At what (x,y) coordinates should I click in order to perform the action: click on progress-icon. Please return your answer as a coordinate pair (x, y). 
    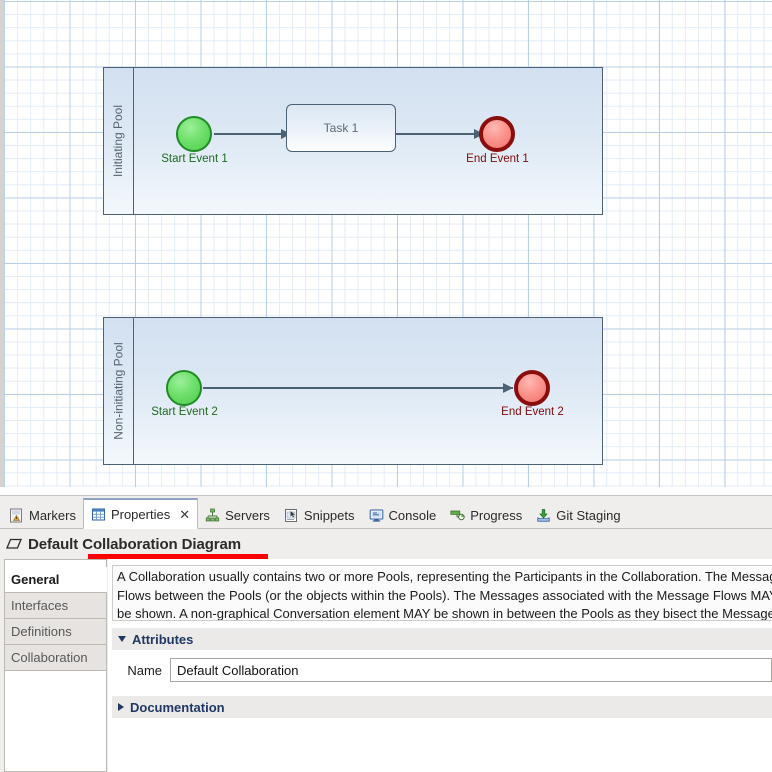
    Looking at the image, I should click on (457, 515).